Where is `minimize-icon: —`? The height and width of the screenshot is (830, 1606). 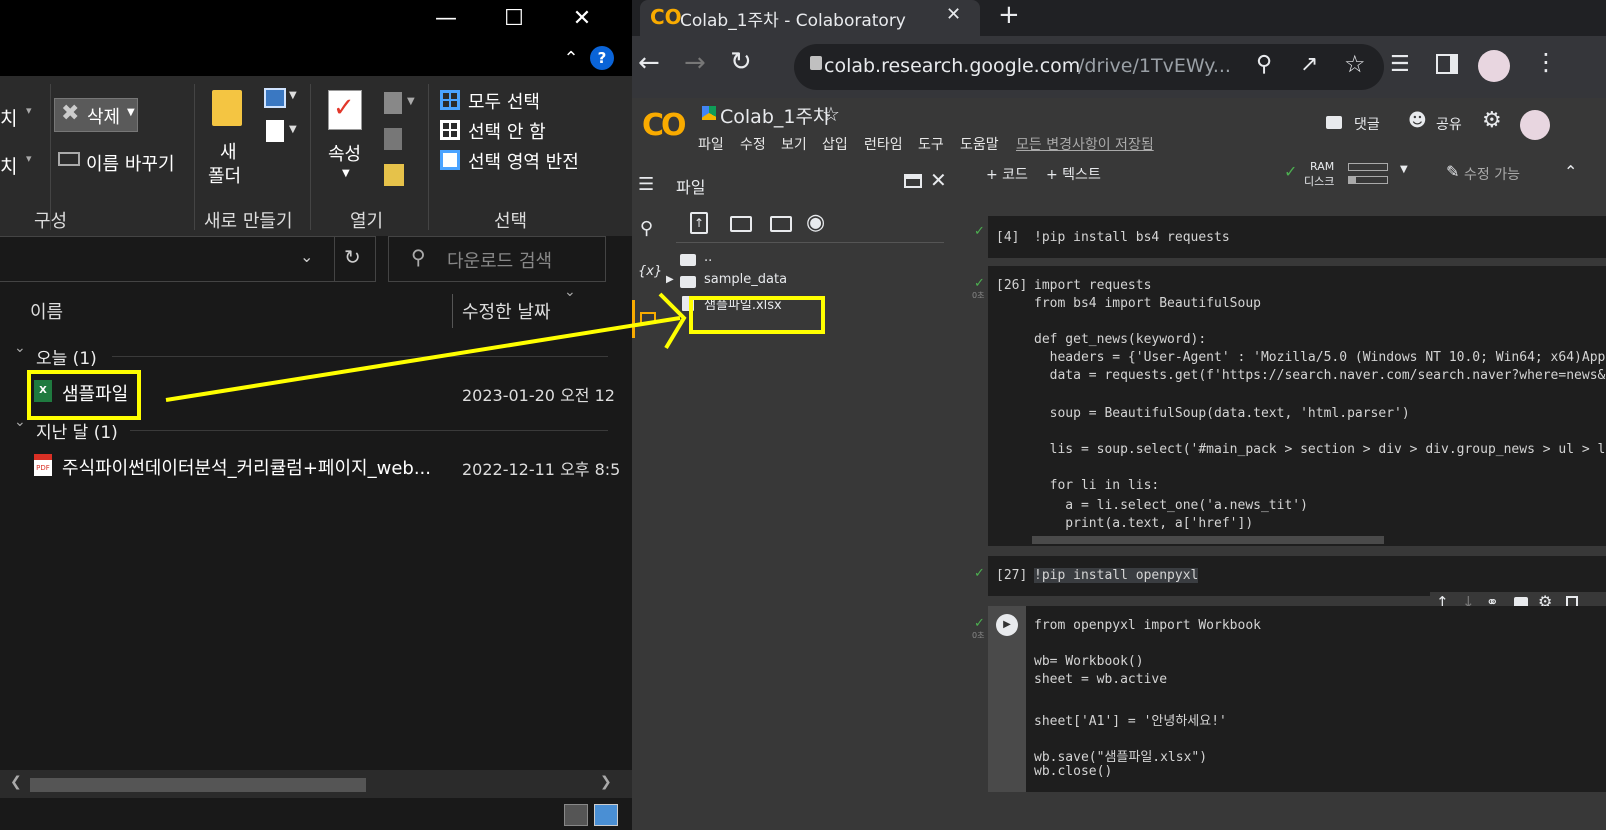 minimize-icon: — is located at coordinates (446, 19).